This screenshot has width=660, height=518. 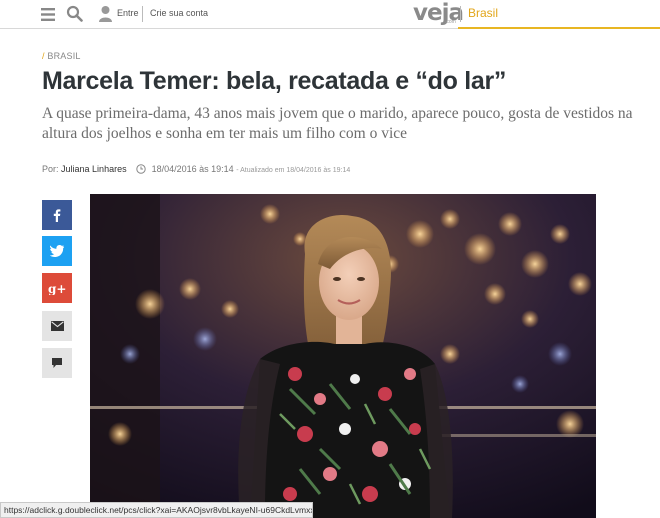 What do you see at coordinates (293, 170) in the screenshot?
I see `updated-date: - Atualizado em 18/04/2016 às 19:14` at bounding box center [293, 170].